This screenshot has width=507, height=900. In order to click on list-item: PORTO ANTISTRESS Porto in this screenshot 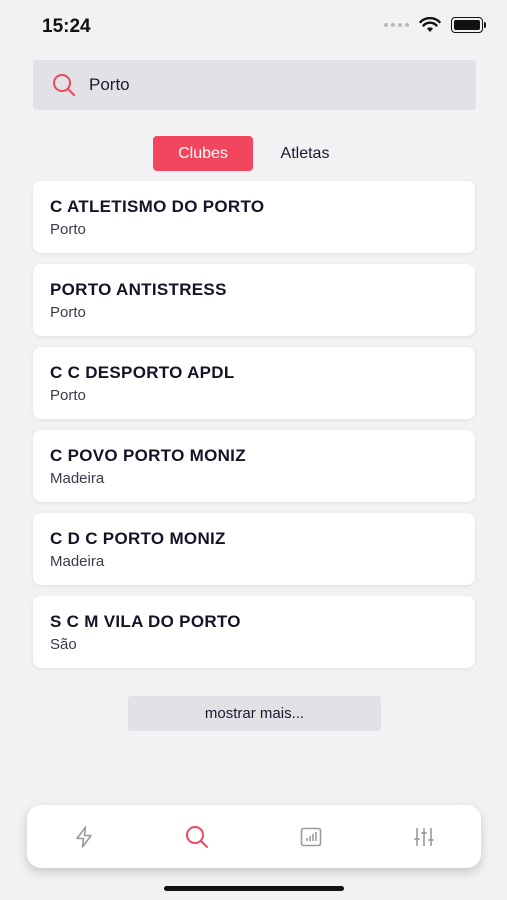, I will do `click(254, 300)`.